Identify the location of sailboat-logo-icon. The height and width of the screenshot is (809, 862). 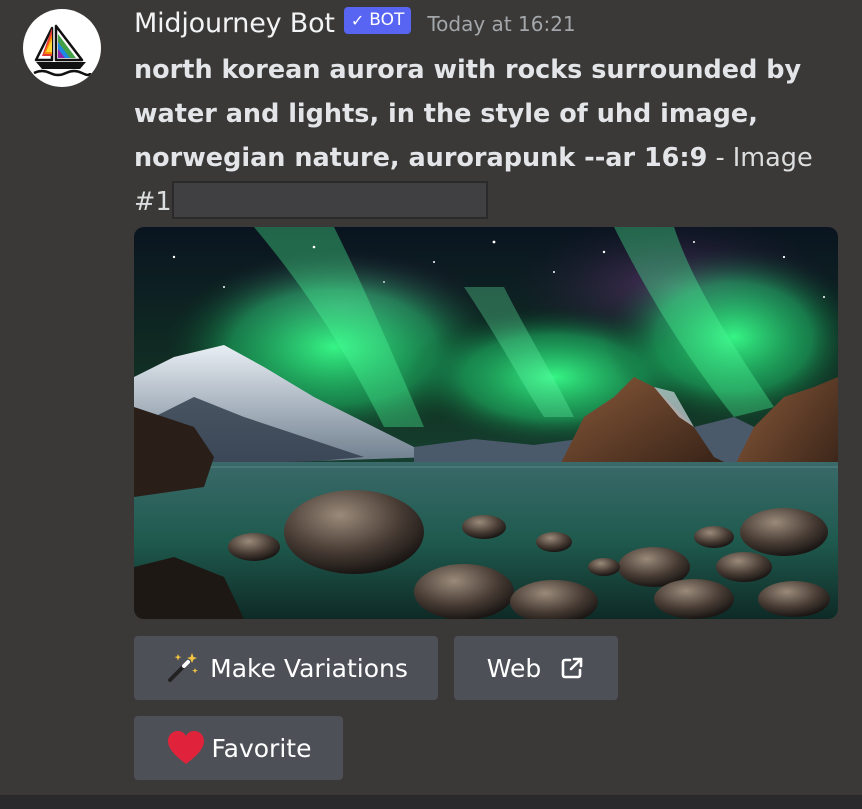
(62, 50).